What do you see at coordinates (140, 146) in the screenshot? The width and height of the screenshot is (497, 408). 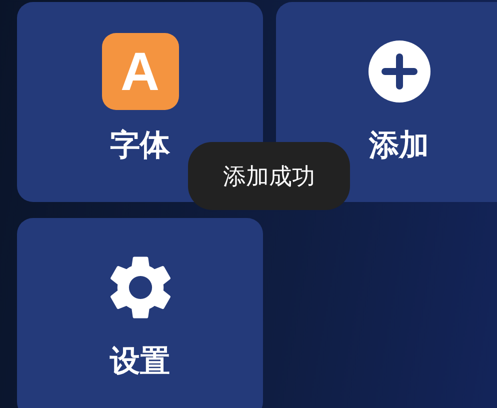 I see `tile-label: 字体` at bounding box center [140, 146].